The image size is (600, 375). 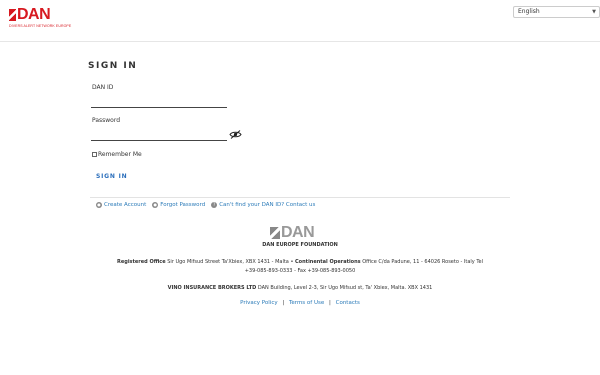 I want to click on dan-id-input, so click(x=159, y=107).